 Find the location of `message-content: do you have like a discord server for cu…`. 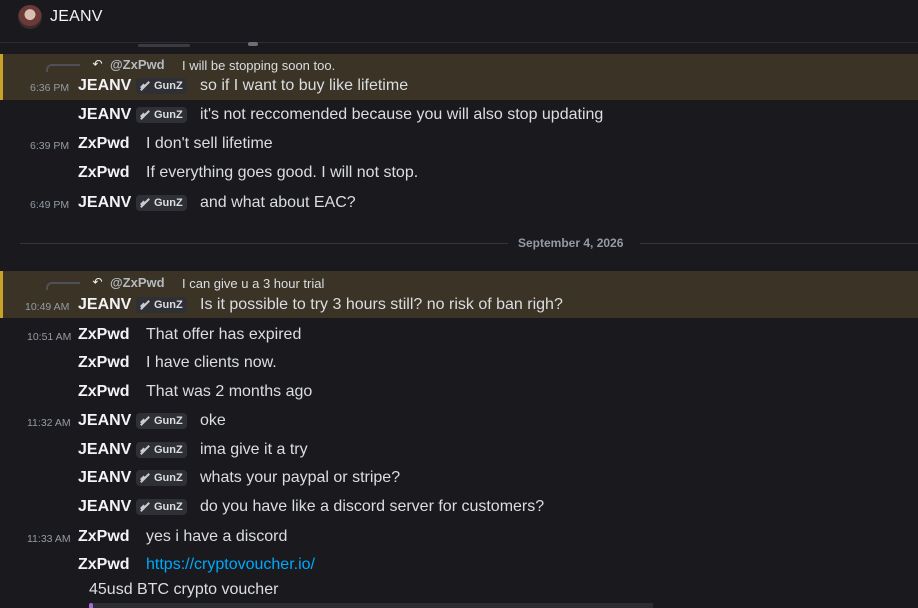

message-content: do you have like a discord server for cu… is located at coordinates (372, 506).